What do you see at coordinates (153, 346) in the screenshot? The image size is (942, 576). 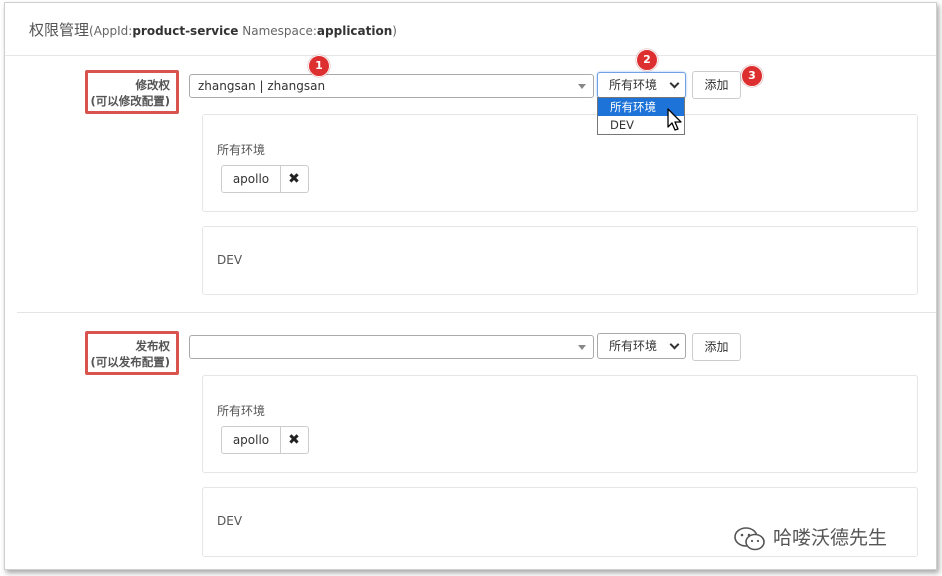 I see `release-label-title: 发布权` at bounding box center [153, 346].